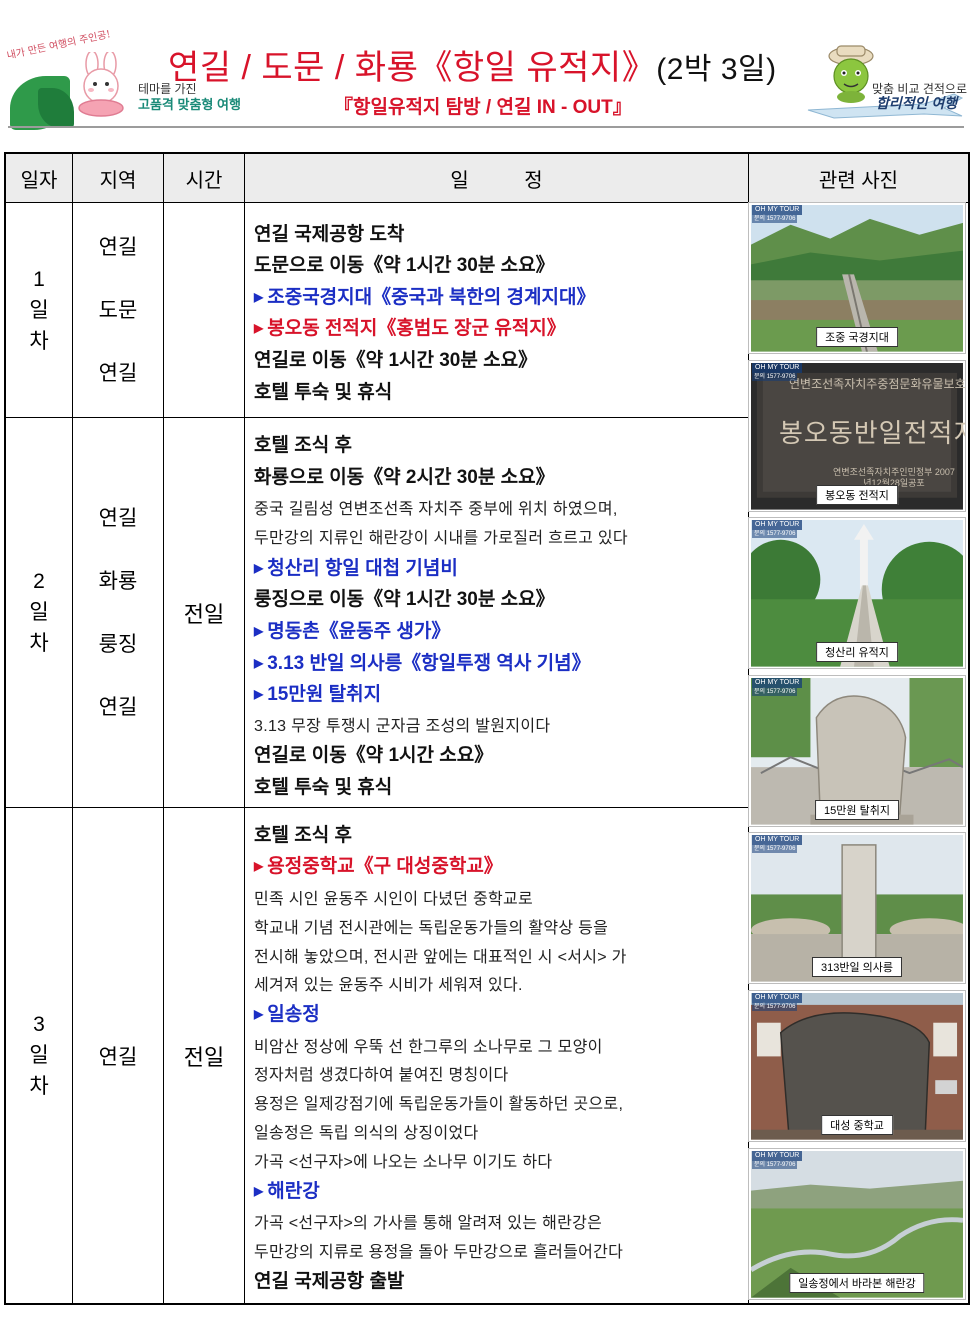  I want to click on page-subtitle: 『항일유적지 탐방 / 연길 IN - OUT』, so click(483, 107).